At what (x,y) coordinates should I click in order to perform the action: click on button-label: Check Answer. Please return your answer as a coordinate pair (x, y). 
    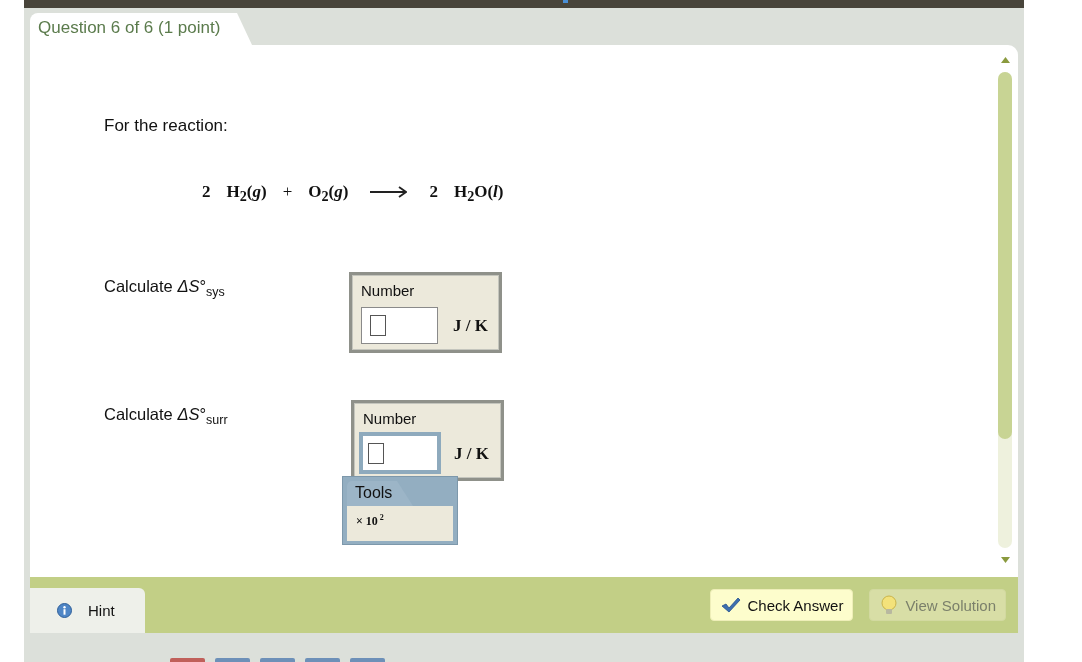
    Looking at the image, I should click on (795, 605).